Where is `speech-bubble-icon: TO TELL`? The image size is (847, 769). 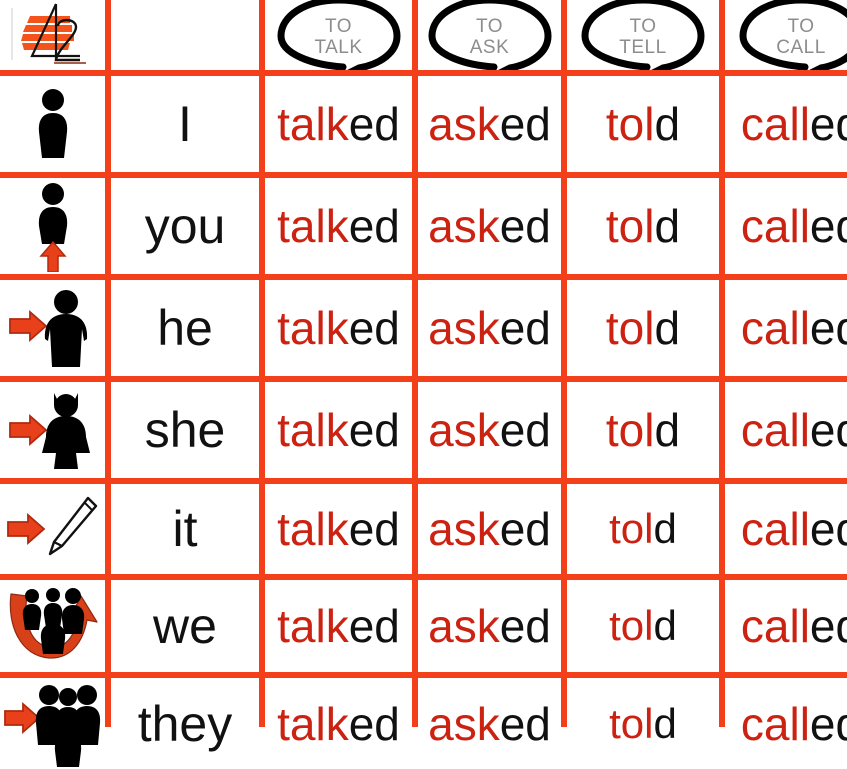
speech-bubble-icon: TO TELL is located at coordinates (643, 35).